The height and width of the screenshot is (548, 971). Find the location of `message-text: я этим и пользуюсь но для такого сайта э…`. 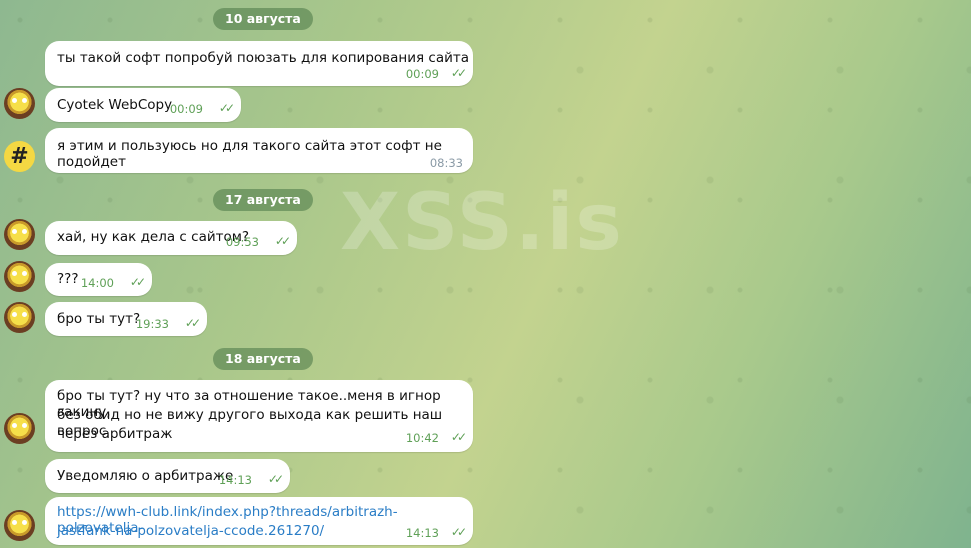

message-text: я этим и пользуюсь но для такого сайта э… is located at coordinates (249, 154).